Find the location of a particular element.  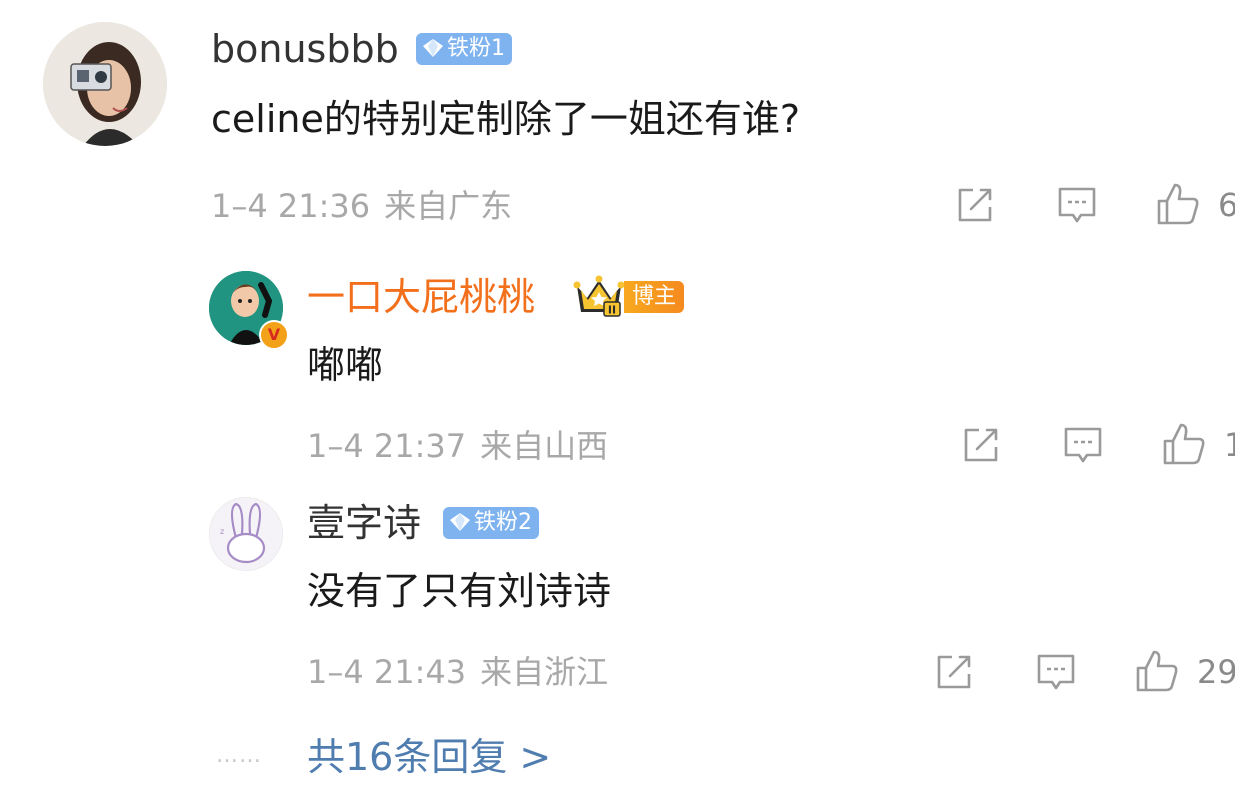

blogger-badge: 博主 is located at coordinates (654, 297).